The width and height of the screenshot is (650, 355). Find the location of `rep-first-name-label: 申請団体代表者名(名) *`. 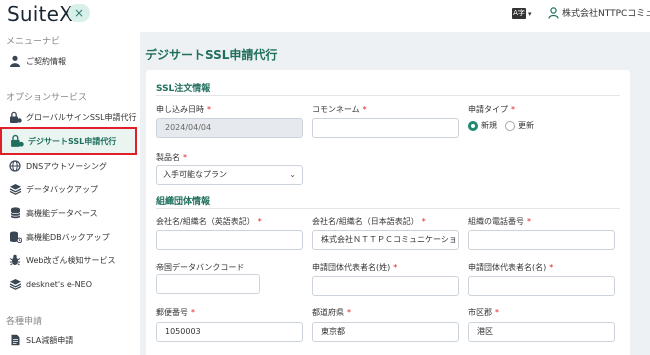

rep-first-name-label: 申請団体代表者名(名) * is located at coordinates (511, 267).